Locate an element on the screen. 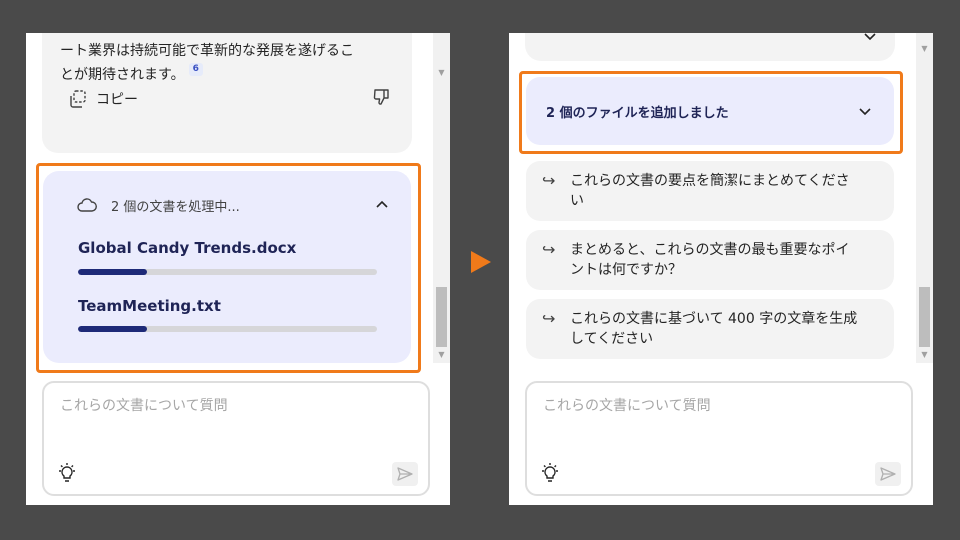  citation-badge: 6 is located at coordinates (195, 69).